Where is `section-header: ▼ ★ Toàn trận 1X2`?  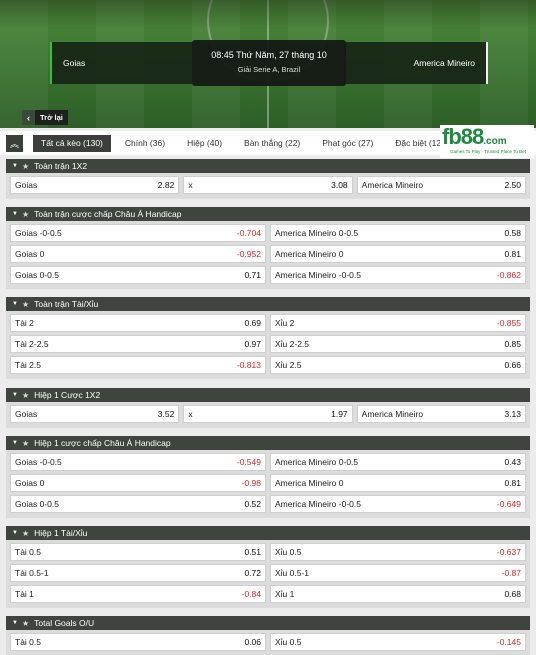 section-header: ▼ ★ Toàn trận 1X2 is located at coordinates (268, 166).